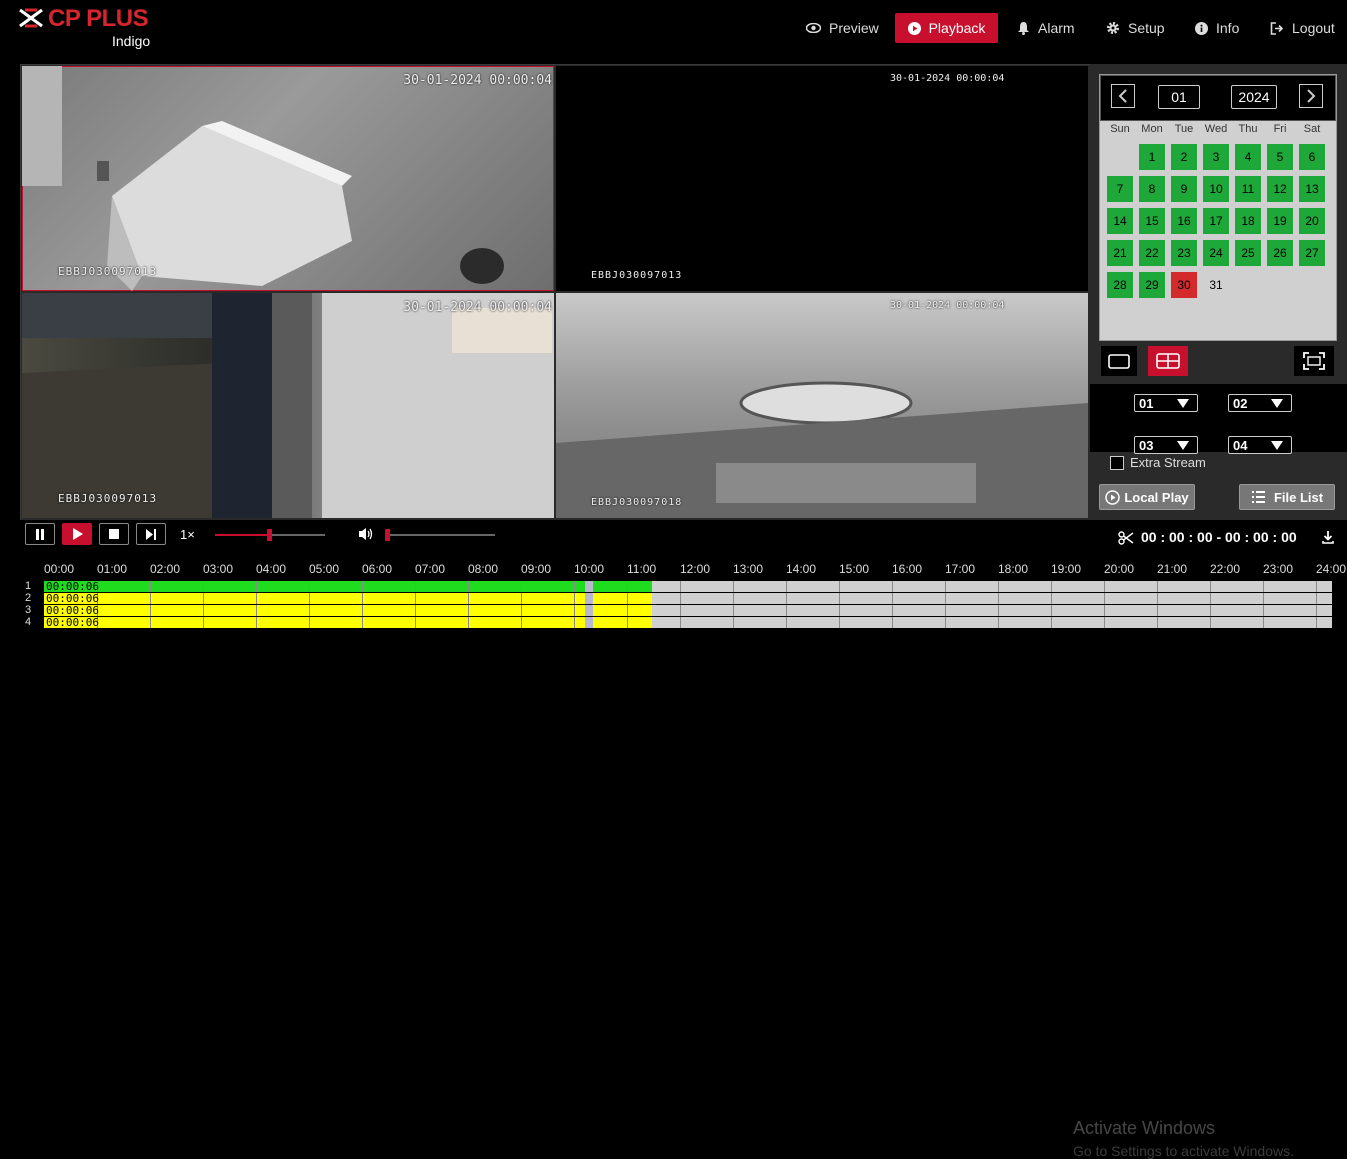 The height and width of the screenshot is (1159, 1347). What do you see at coordinates (1312, 129) in the screenshot?
I see `weekday-label: Sat` at bounding box center [1312, 129].